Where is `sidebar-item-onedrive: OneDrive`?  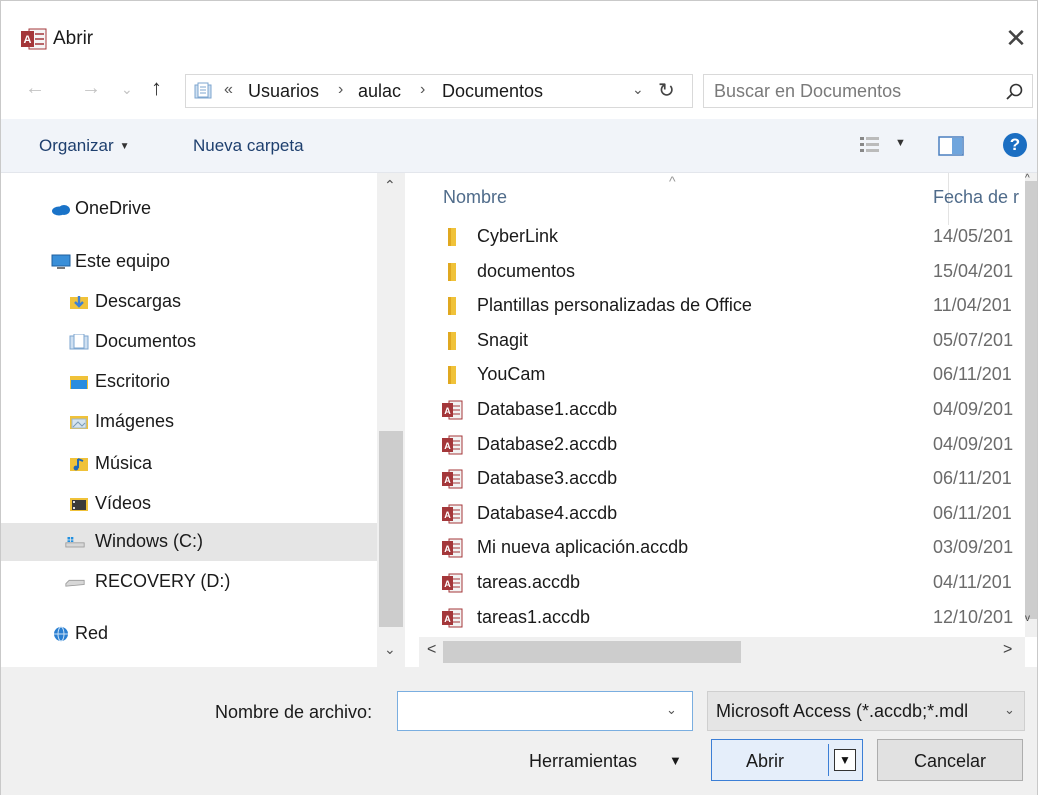
sidebar-item-onedrive: OneDrive is located at coordinates (189, 209).